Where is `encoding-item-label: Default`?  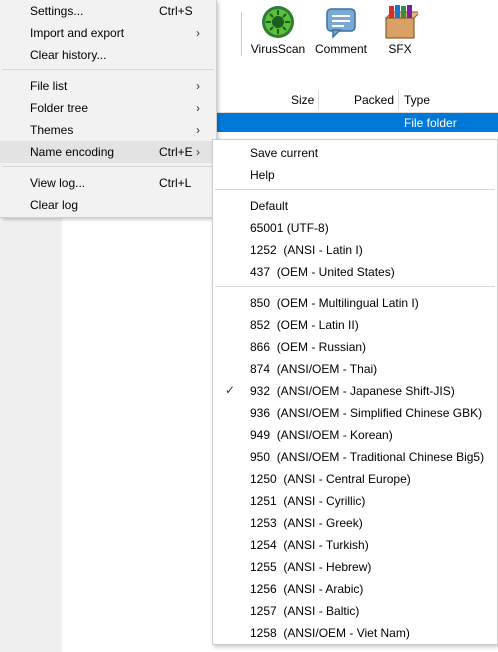
encoding-item-label: Default is located at coordinates (269, 206).